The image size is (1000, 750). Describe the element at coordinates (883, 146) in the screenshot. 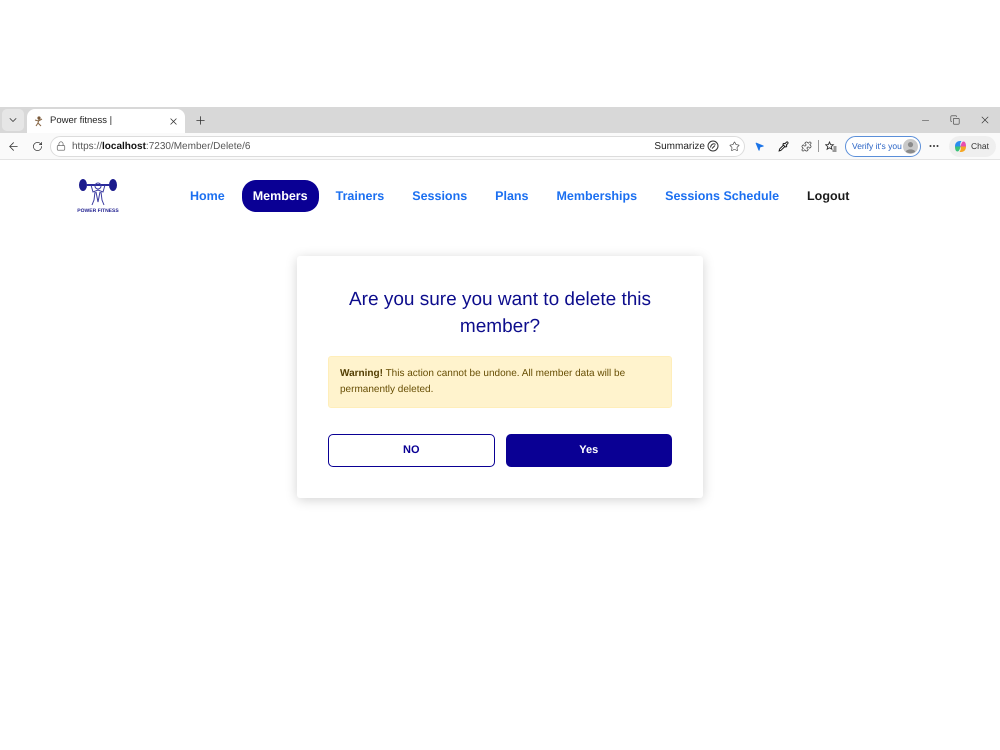

I see `verify-button: Verify it's you` at that location.